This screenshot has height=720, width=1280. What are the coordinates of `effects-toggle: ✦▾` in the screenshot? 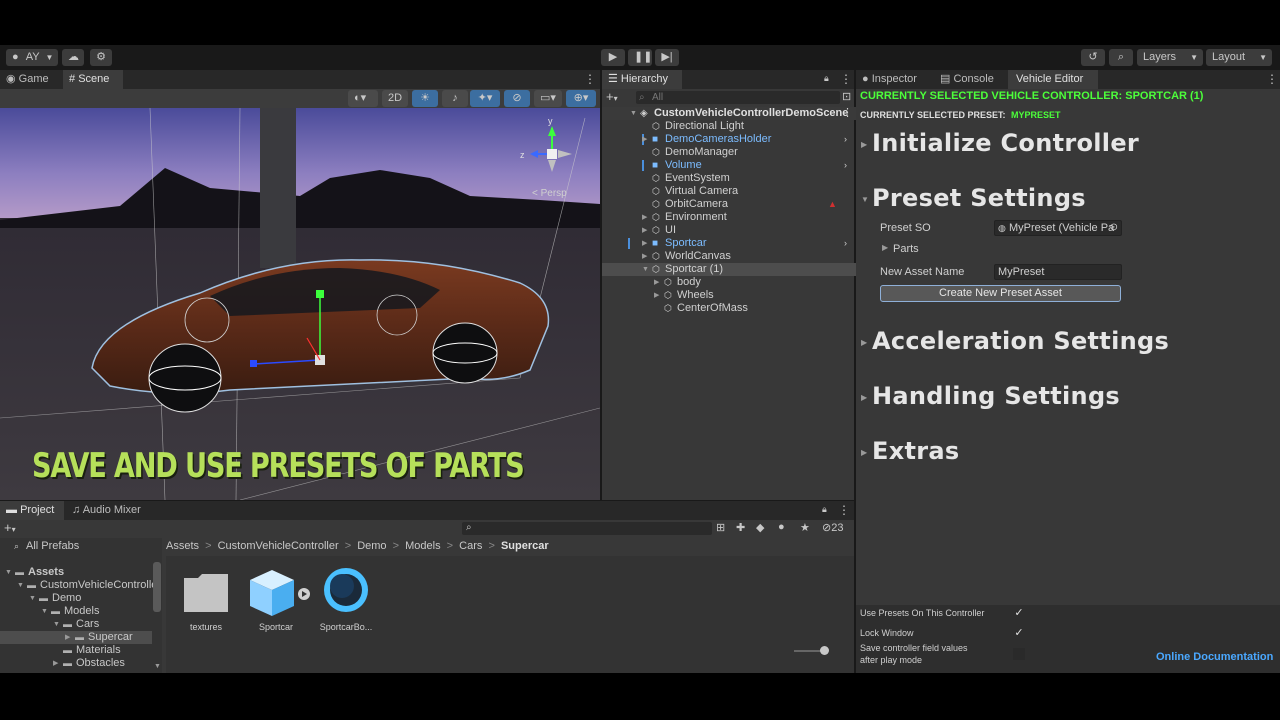 It's located at (485, 98).